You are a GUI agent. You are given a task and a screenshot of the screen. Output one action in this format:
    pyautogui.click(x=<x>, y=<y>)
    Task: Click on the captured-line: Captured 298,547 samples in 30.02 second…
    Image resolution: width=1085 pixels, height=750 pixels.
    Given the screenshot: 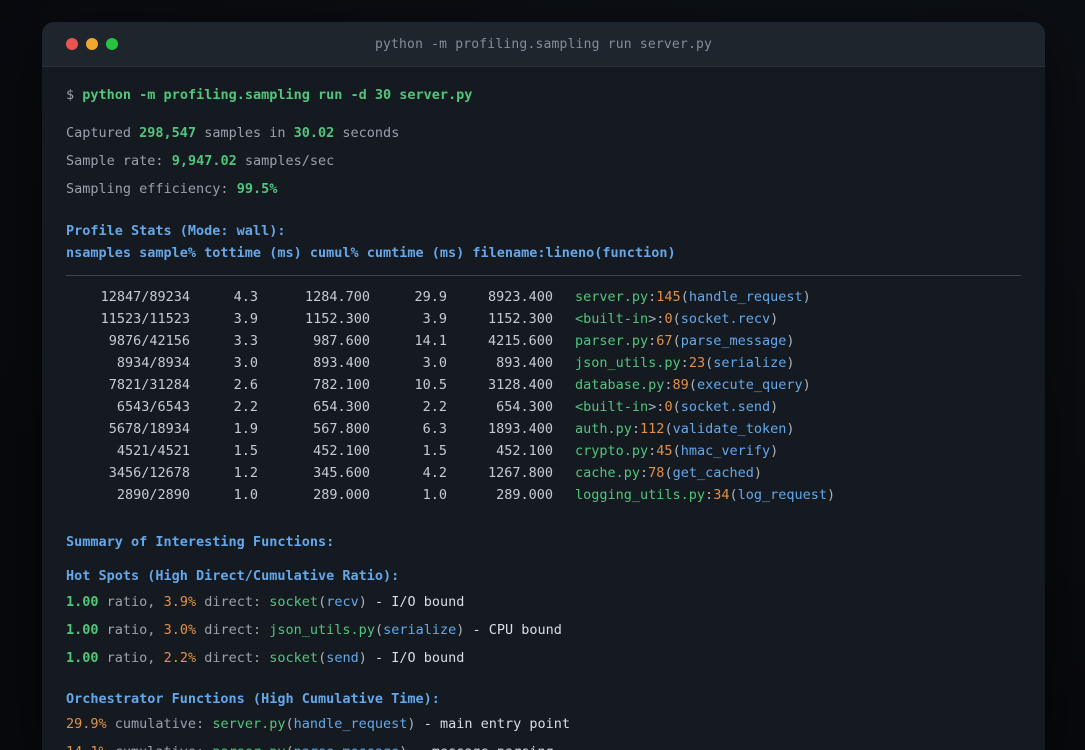 What is the action you would take?
    pyautogui.click(x=543, y=133)
    